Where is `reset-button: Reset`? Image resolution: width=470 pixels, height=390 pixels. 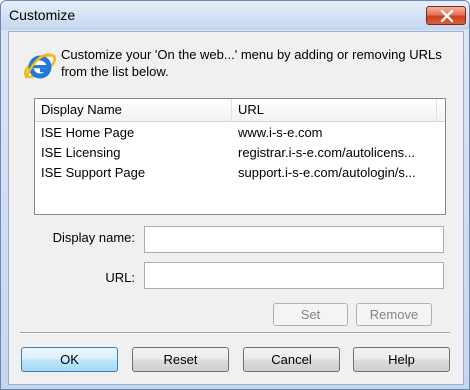 reset-button: Reset is located at coordinates (180, 359).